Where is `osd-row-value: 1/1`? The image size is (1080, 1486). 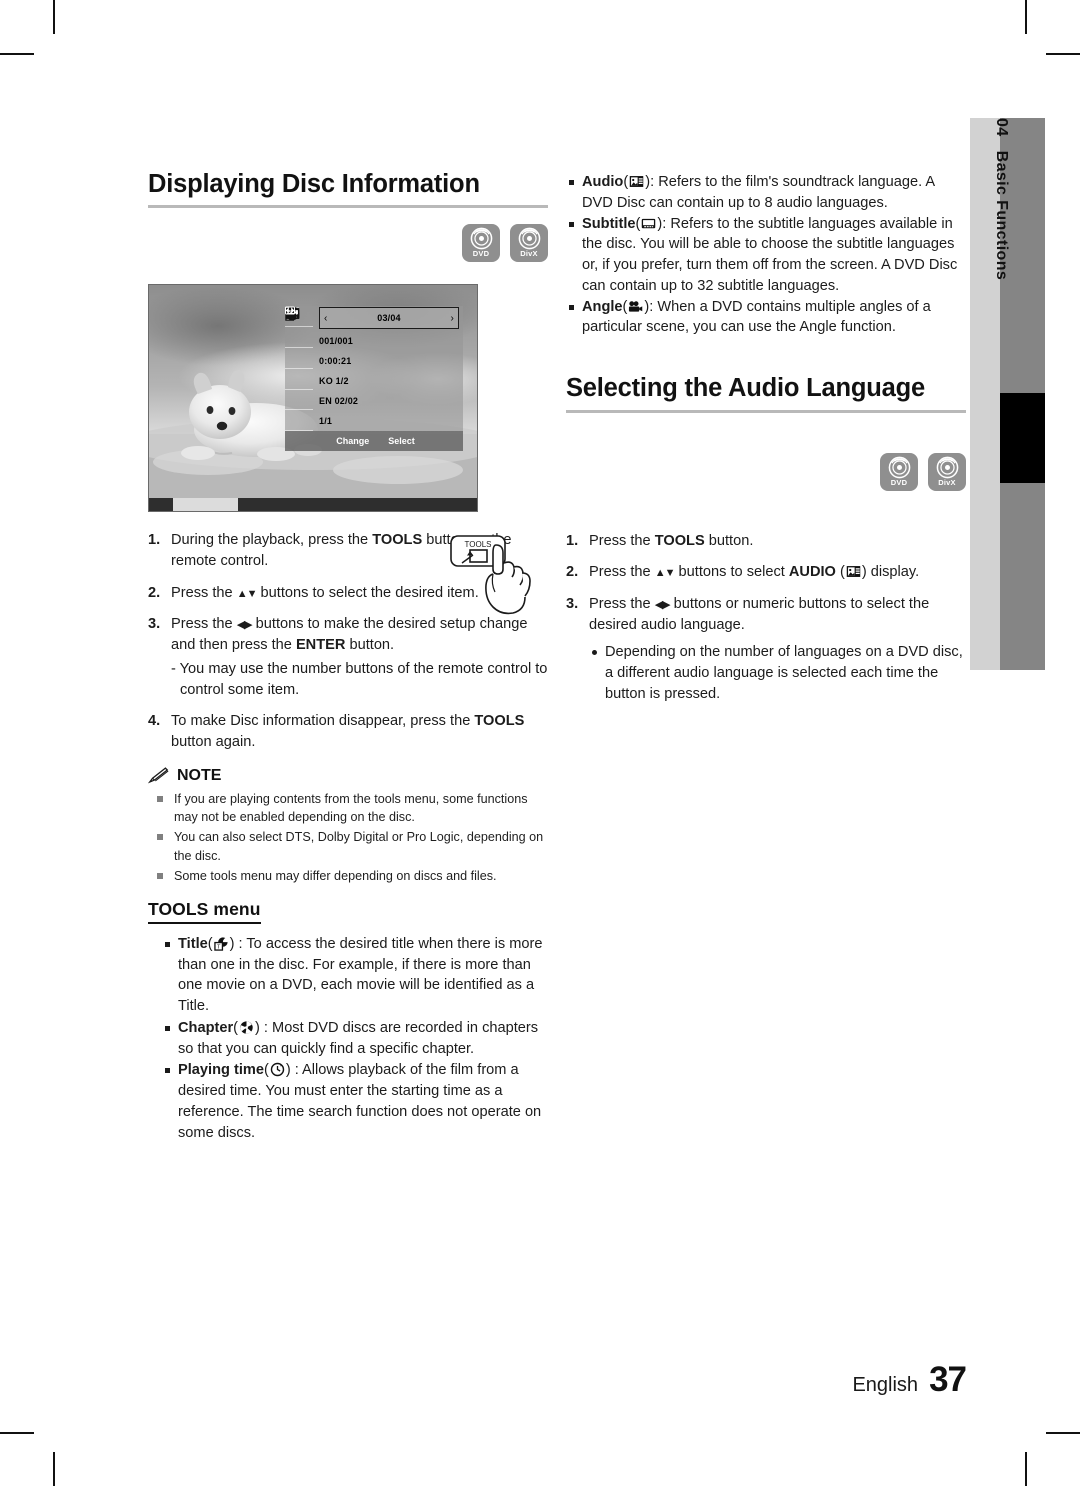
osd-row-value: 1/1 is located at coordinates (326, 421).